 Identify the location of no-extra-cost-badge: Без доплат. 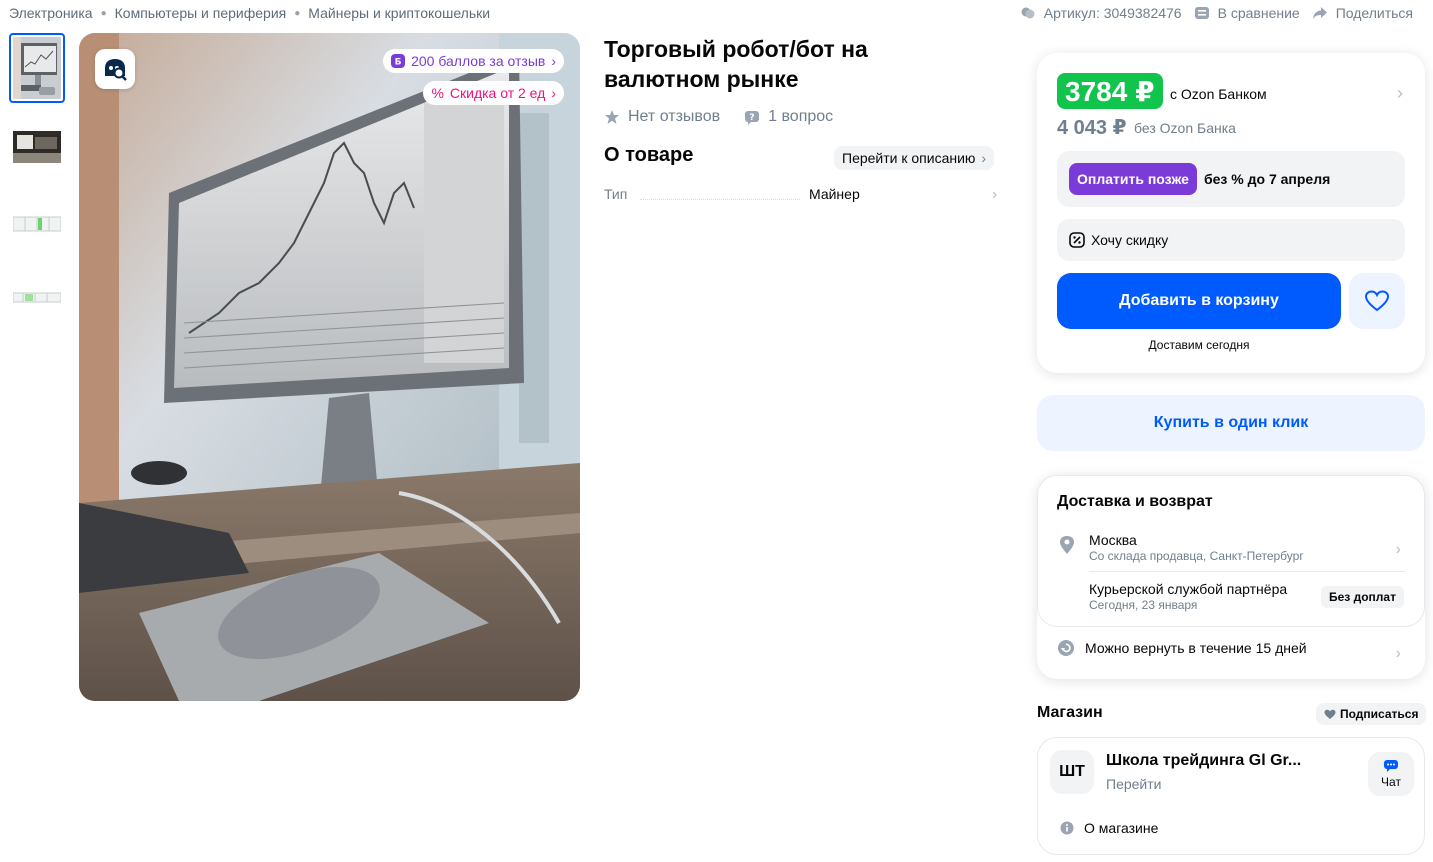
(1362, 597).